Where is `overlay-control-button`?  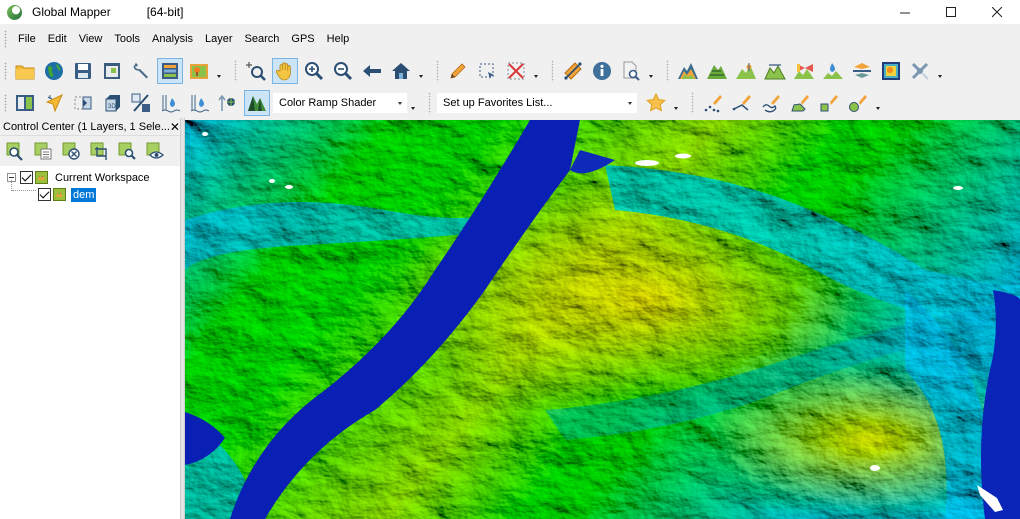 overlay-control-button is located at coordinates (199, 71).